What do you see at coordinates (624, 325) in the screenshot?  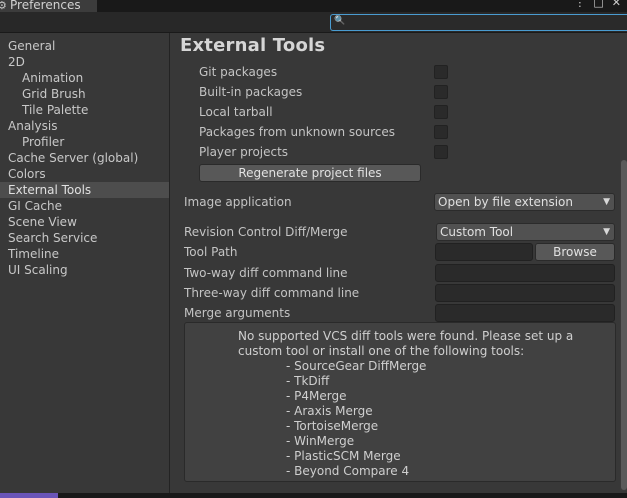 I see `scrollbar-thumb` at bounding box center [624, 325].